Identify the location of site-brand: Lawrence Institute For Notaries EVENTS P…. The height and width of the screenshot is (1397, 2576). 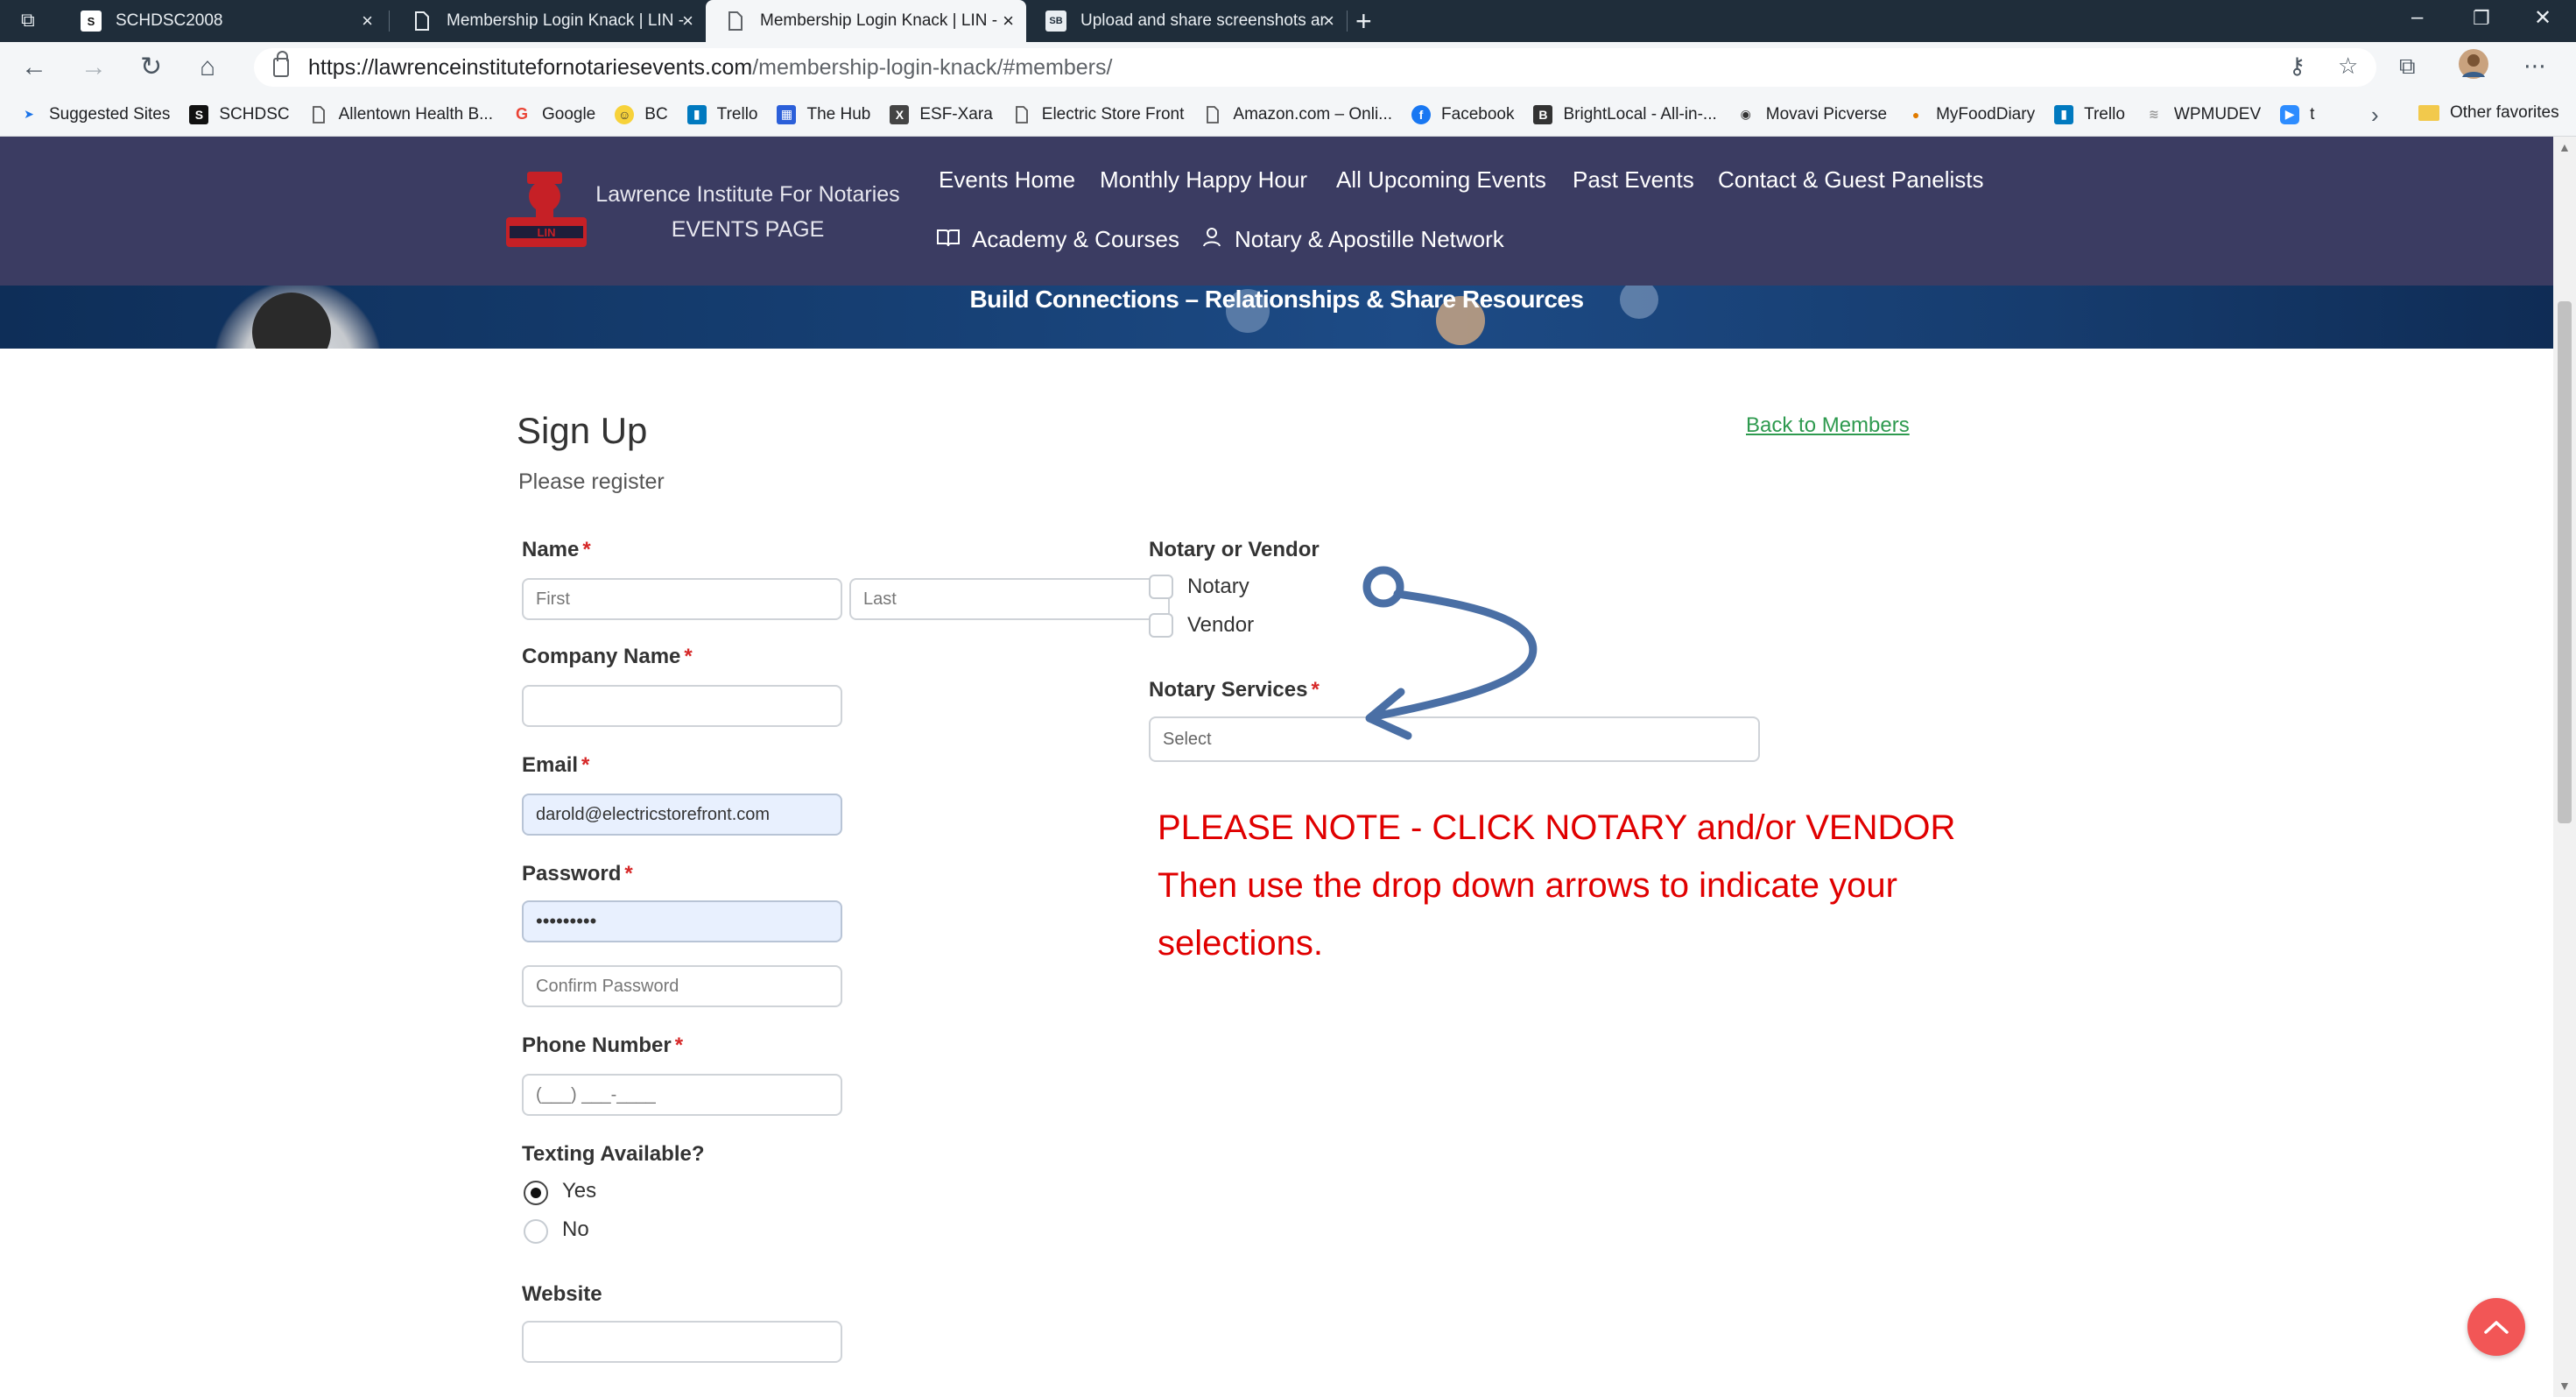
(748, 212).